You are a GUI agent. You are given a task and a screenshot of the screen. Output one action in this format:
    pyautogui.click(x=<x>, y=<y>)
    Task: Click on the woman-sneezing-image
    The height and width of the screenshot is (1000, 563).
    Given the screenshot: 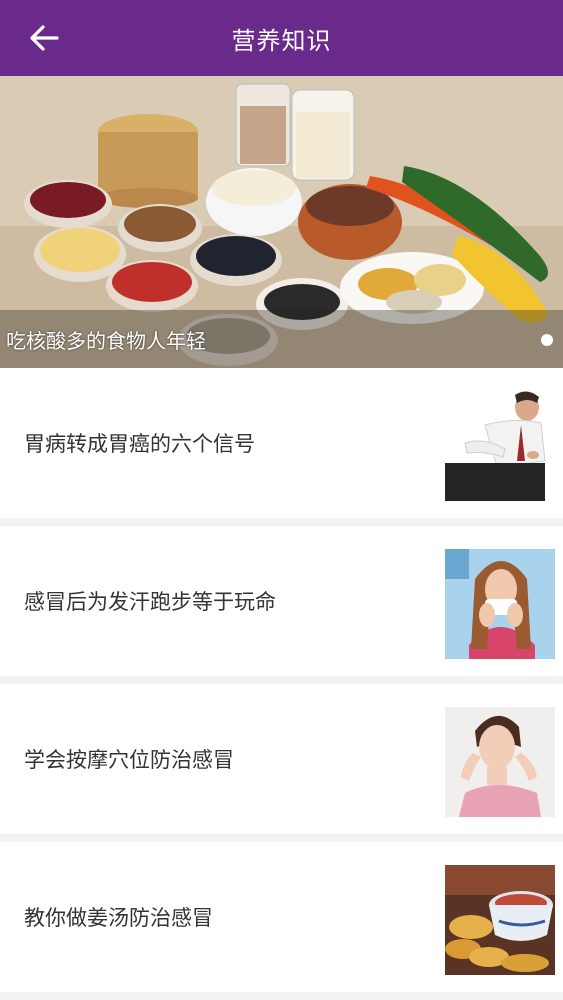 What is the action you would take?
    pyautogui.click(x=500, y=604)
    